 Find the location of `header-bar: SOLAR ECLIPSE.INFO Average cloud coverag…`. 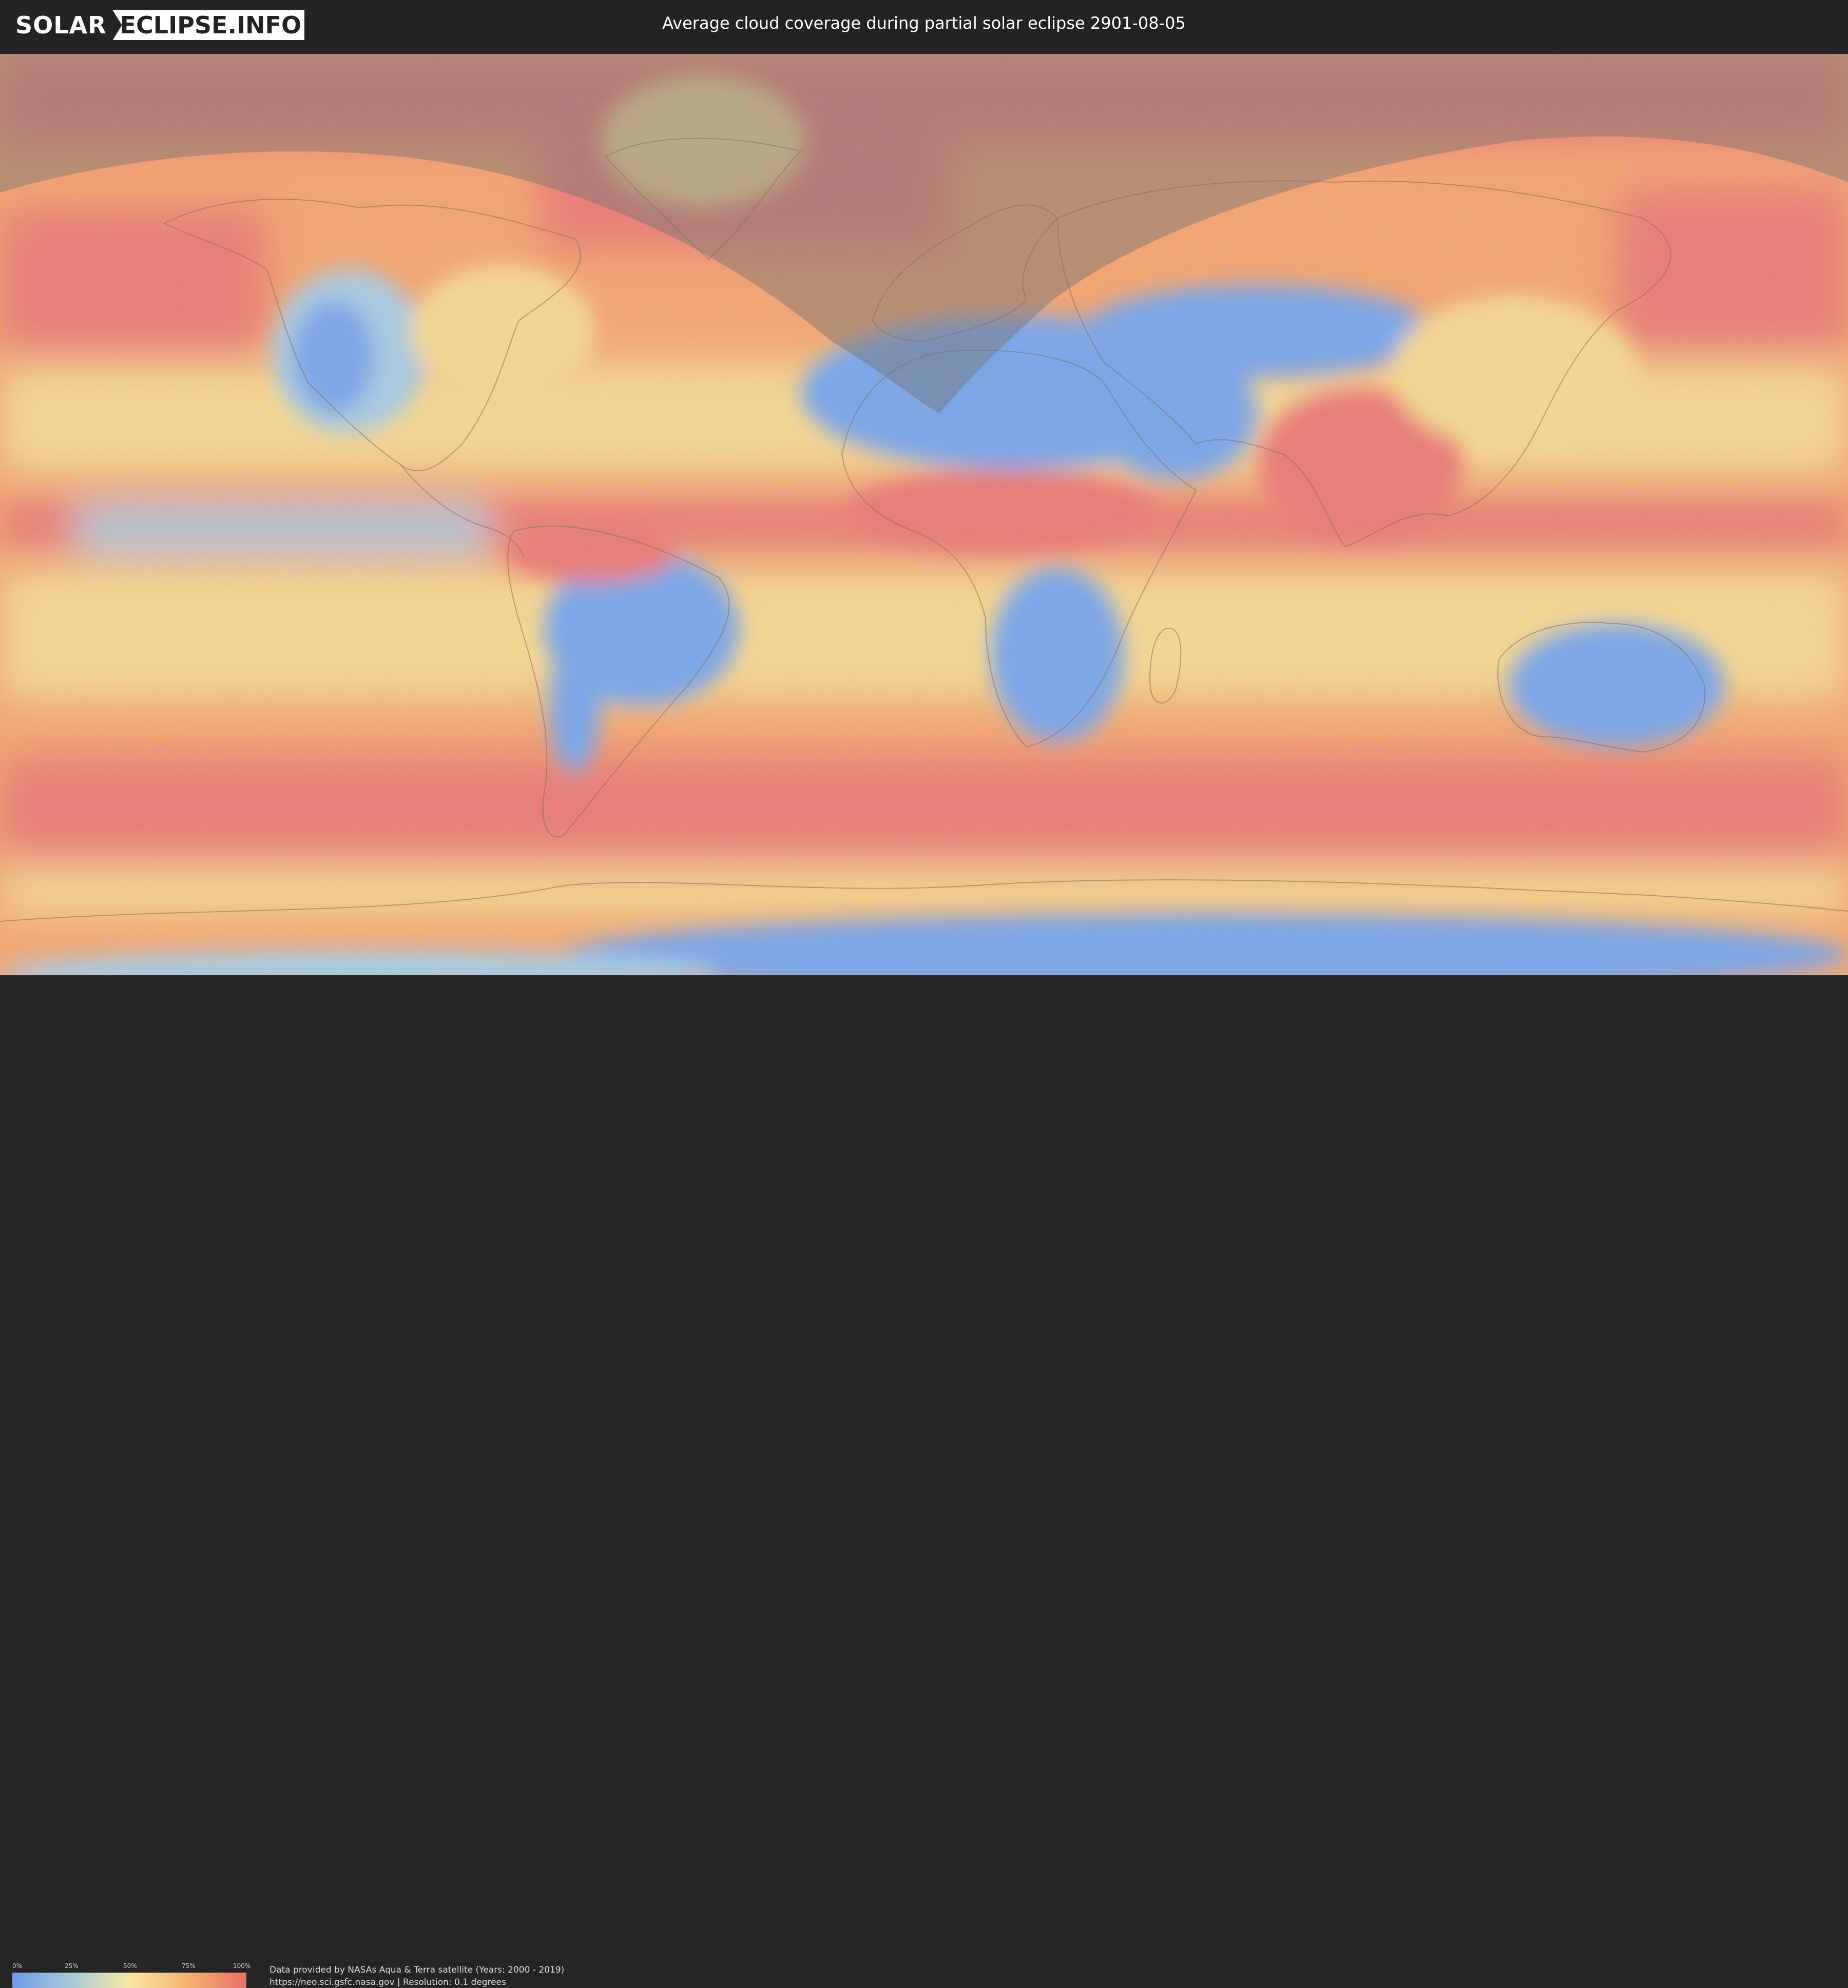

header-bar: SOLAR ECLIPSE.INFO Average cloud coverag… is located at coordinates (924, 25).